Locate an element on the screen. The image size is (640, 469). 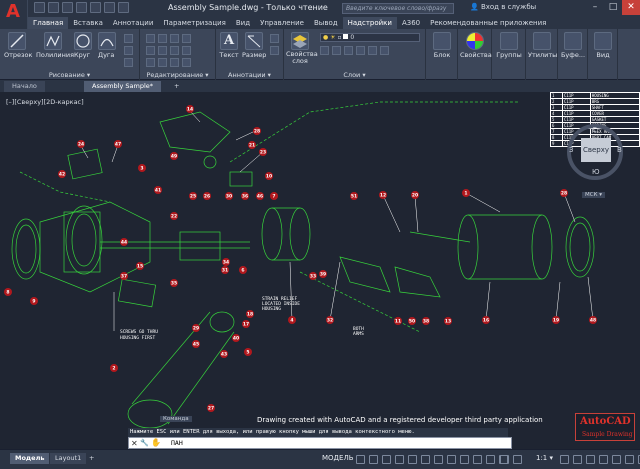
new-tab-button: + is located at coordinates (176, 86).